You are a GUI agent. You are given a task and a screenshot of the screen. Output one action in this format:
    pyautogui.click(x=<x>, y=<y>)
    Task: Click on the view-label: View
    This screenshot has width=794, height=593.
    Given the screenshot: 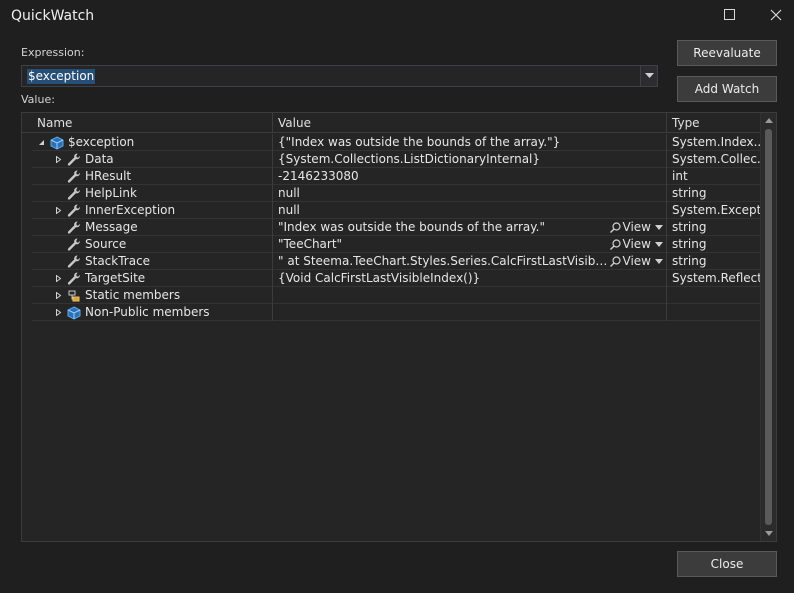 What is the action you would take?
    pyautogui.click(x=636, y=261)
    